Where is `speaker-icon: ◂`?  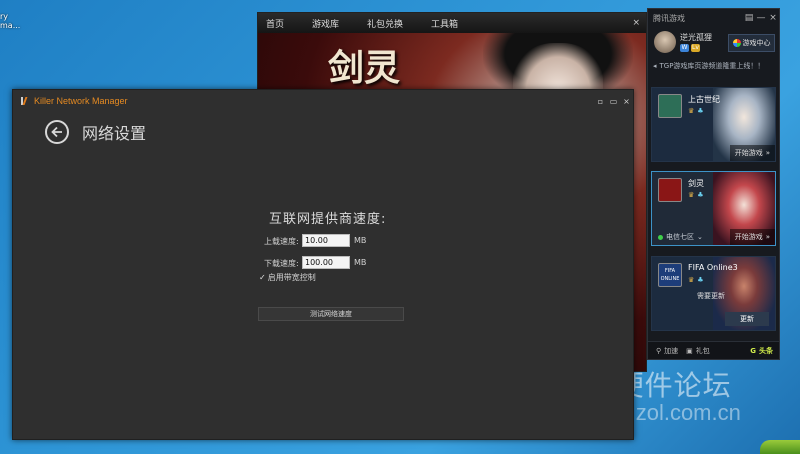
speaker-icon: ◂ is located at coordinates (655, 66).